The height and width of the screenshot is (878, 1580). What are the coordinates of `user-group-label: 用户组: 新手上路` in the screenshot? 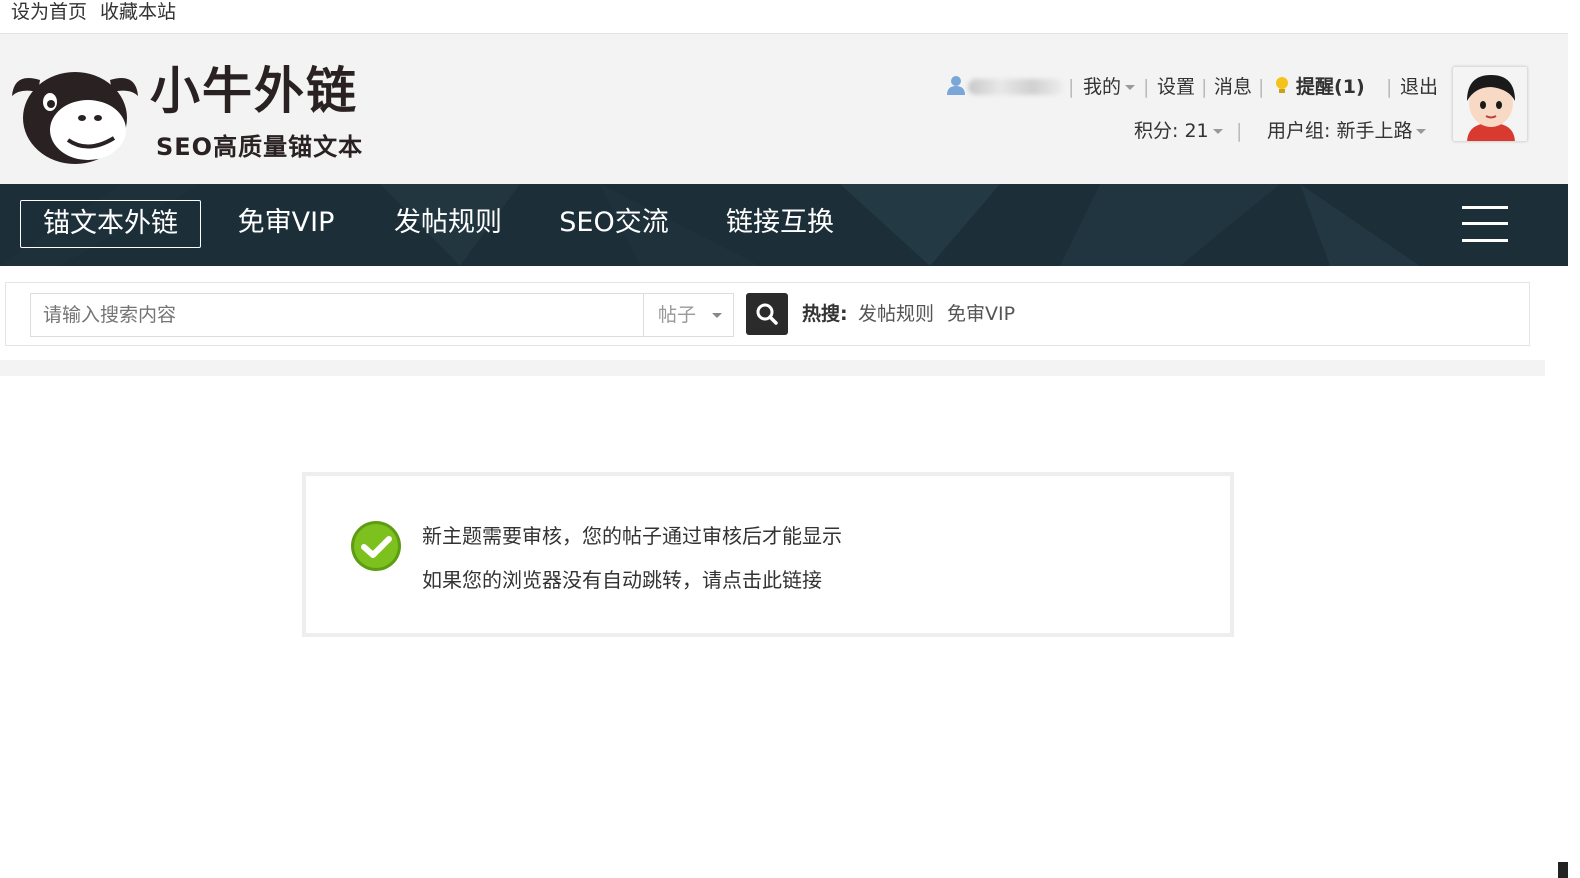 It's located at (1340, 131).